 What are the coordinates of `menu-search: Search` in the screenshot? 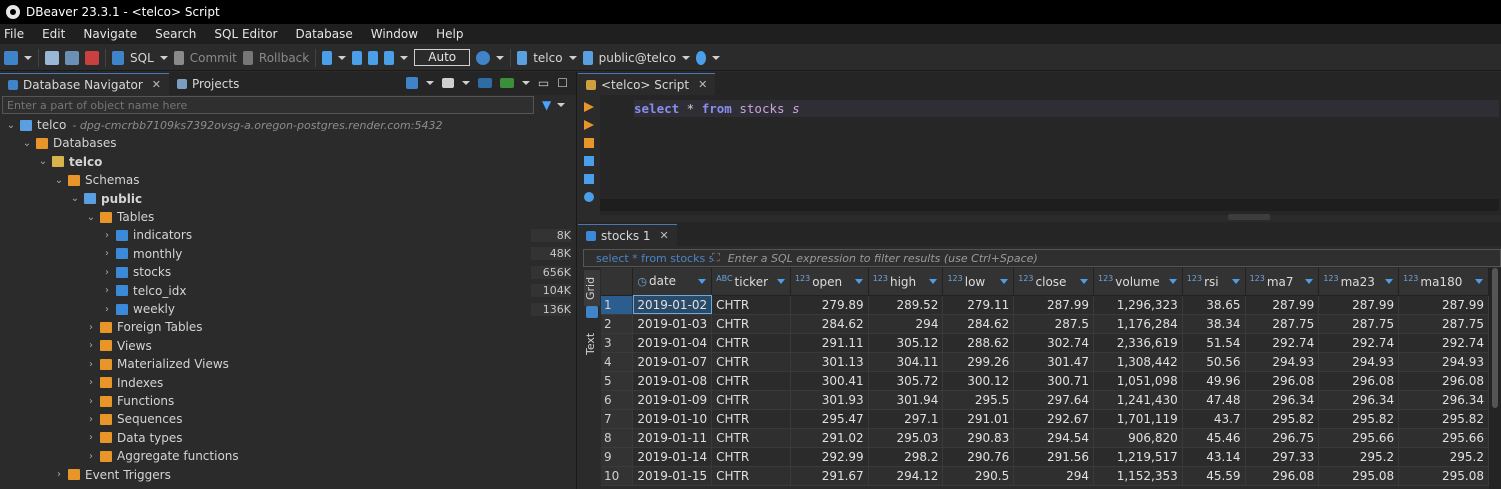 It's located at (175, 34).